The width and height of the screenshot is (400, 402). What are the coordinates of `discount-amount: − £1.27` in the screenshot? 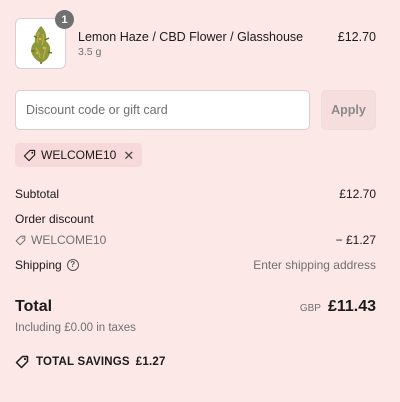 It's located at (355, 240).